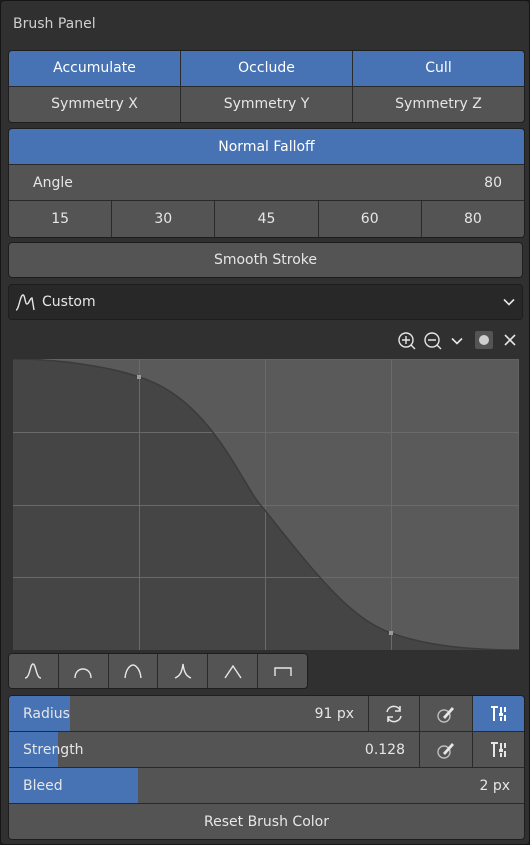 The height and width of the screenshot is (845, 530). Describe the element at coordinates (95, 69) in the screenshot. I see `accumulate-toggle: Accumulate` at that location.